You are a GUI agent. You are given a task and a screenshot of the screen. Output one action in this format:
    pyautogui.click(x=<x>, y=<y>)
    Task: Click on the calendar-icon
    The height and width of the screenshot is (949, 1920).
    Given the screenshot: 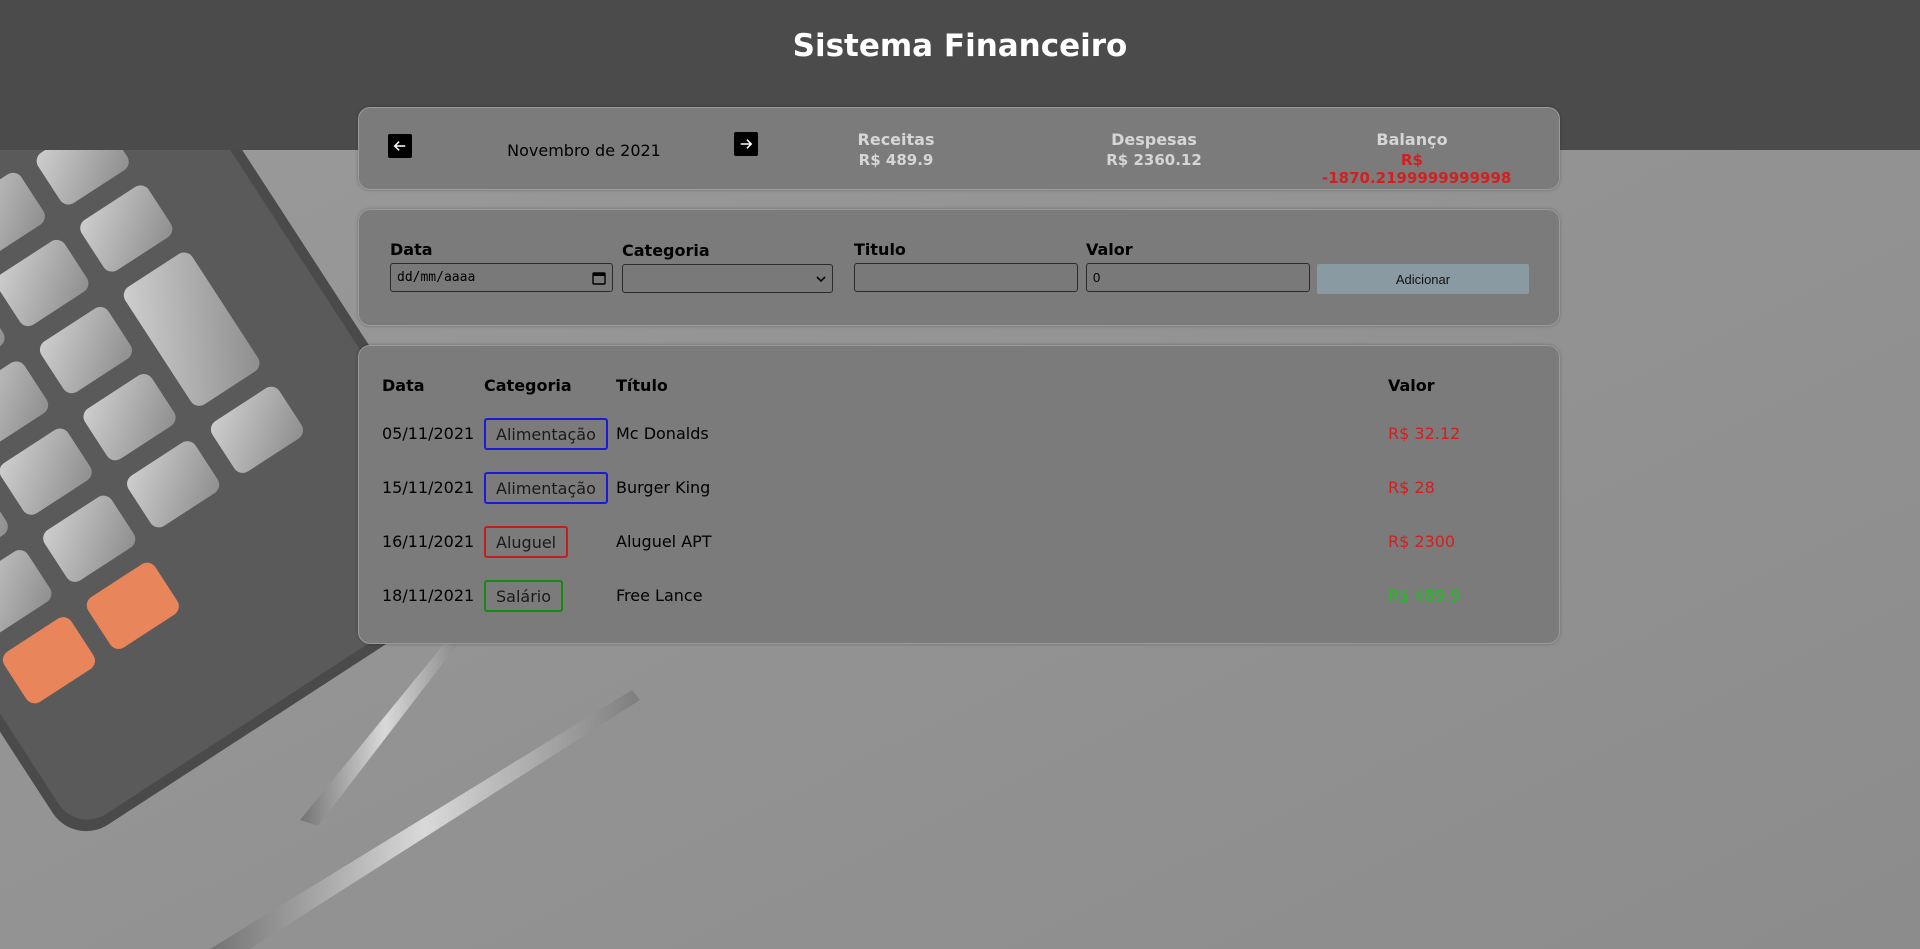 What is the action you would take?
    pyautogui.click(x=599, y=278)
    